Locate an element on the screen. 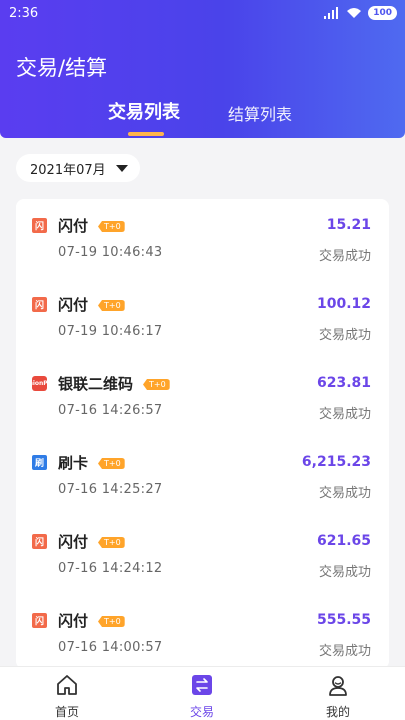  transaction-amount: 15.21 is located at coordinates (348, 225).